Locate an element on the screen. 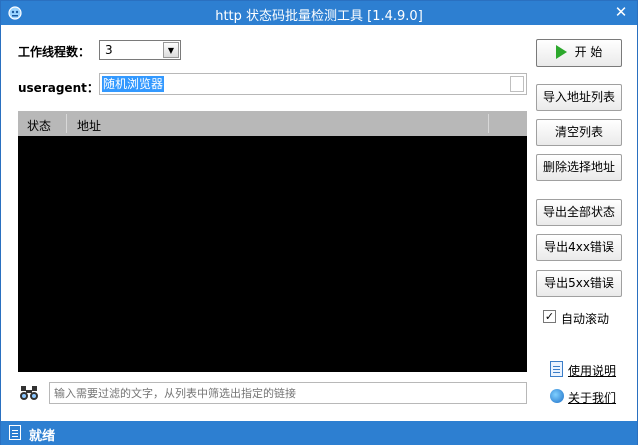 Image resolution: width=638 pixels, height=445 pixels. useragent-label: useragent： is located at coordinates (58, 88).